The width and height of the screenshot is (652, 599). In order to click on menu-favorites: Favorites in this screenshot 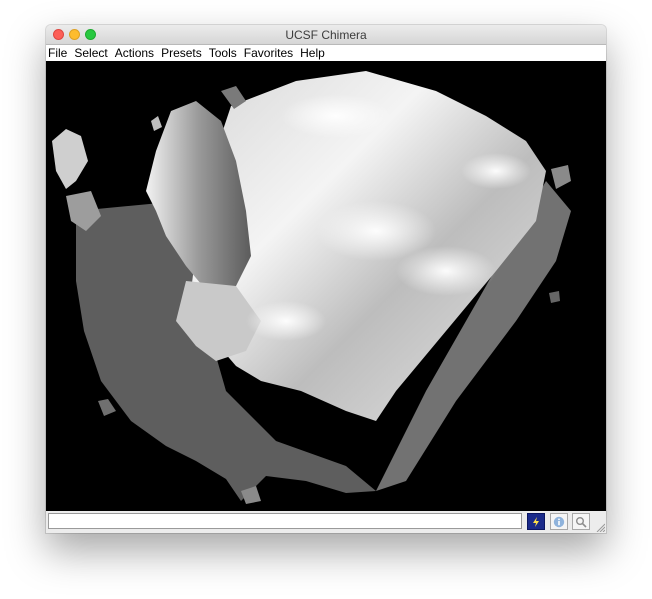, I will do `click(269, 53)`.